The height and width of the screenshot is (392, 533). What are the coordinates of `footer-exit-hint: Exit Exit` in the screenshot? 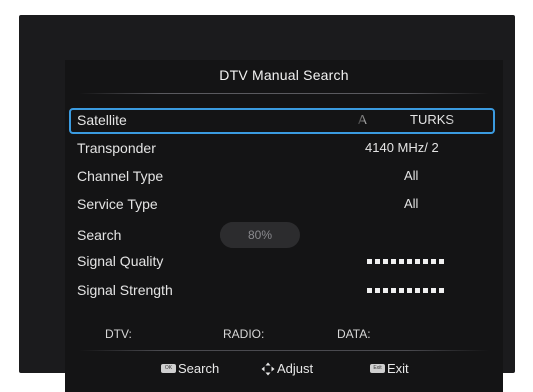 It's located at (389, 368).